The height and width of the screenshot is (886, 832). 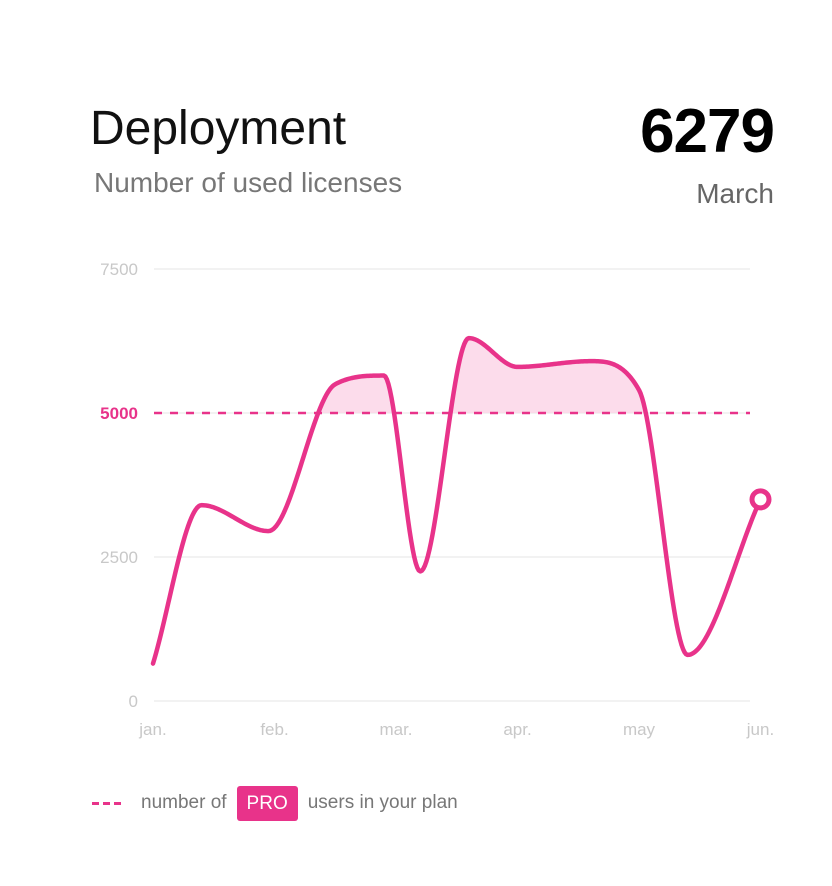 I want to click on y-tick-label: 0, so click(x=133, y=701).